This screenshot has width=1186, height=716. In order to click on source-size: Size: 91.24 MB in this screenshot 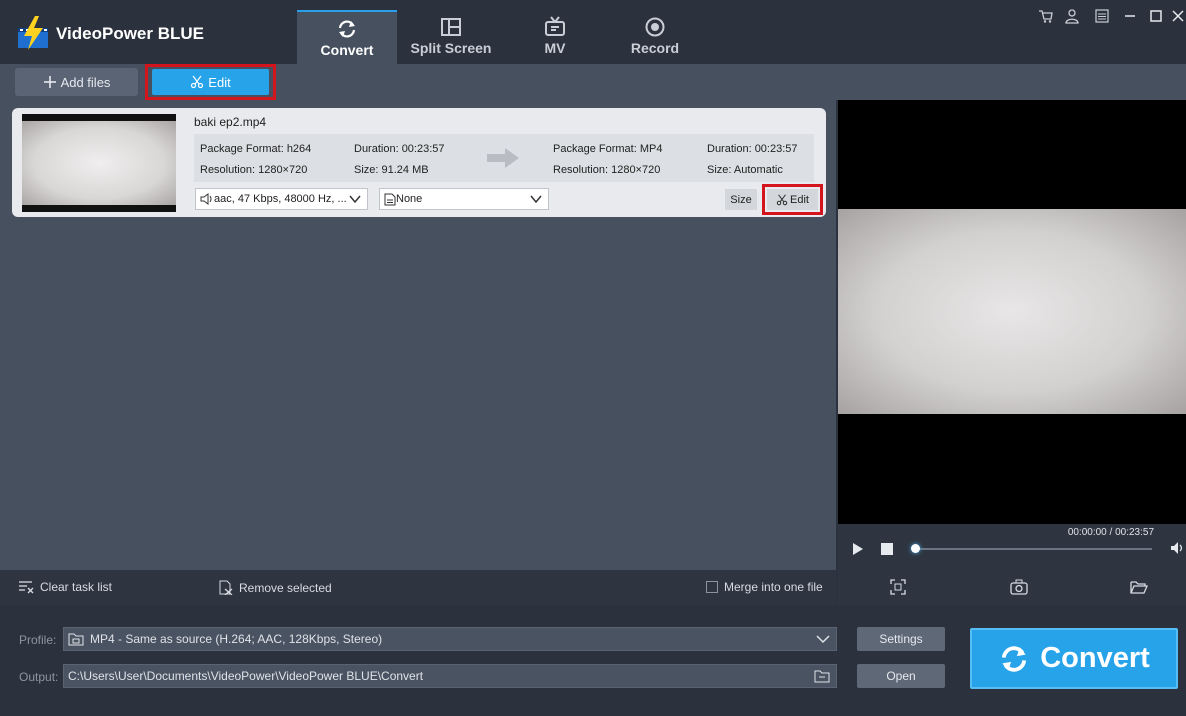, I will do `click(391, 170)`.